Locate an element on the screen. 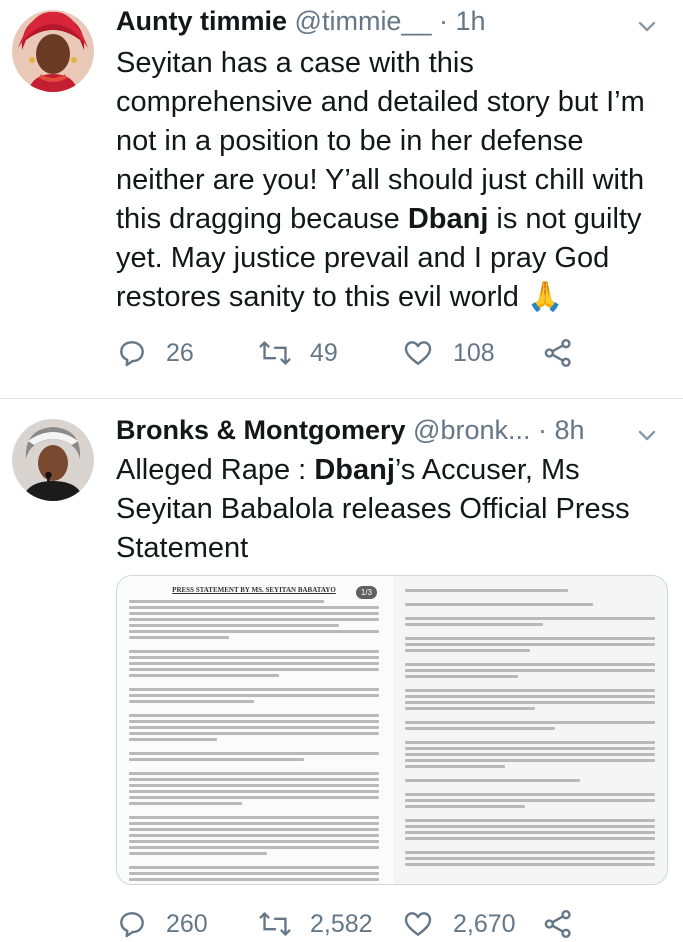 This screenshot has height=942, width=683. timestamp: 1h is located at coordinates (471, 21).